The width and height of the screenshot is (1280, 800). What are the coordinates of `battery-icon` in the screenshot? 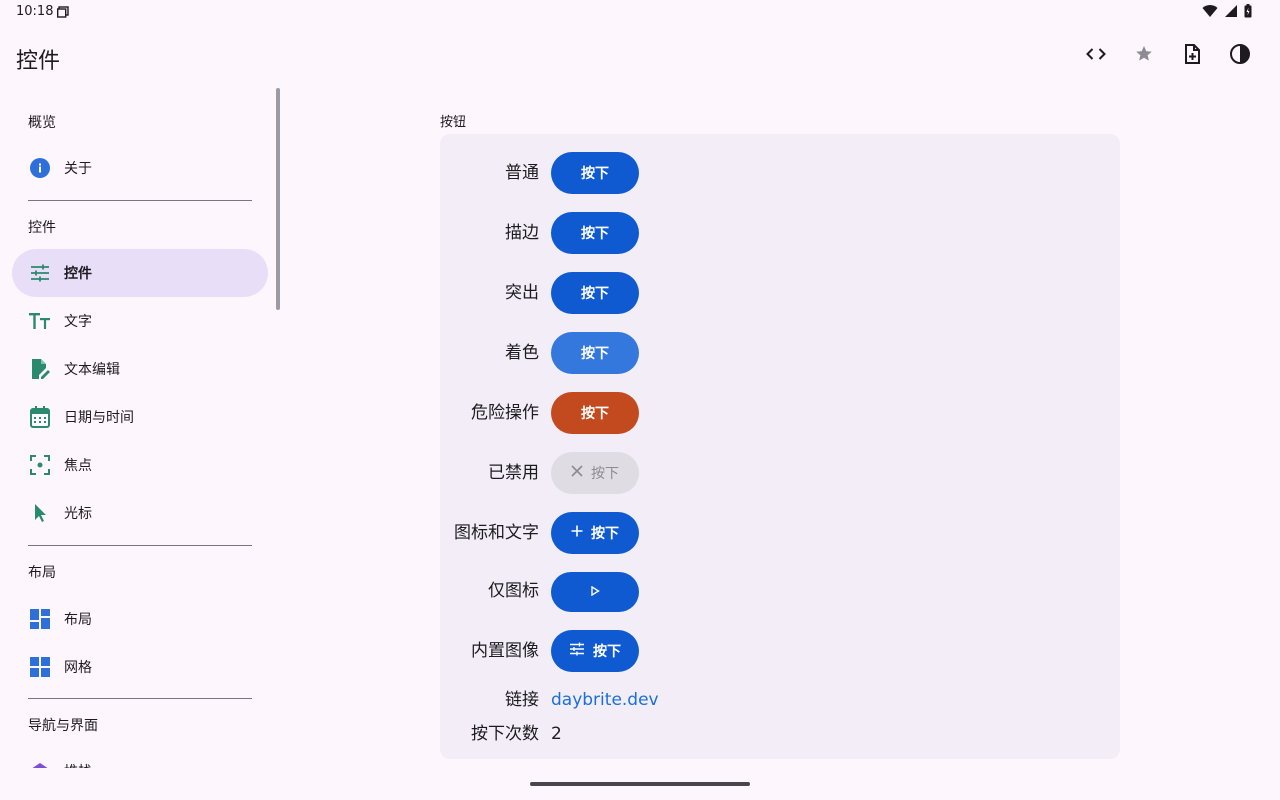 It's located at (1248, 13).